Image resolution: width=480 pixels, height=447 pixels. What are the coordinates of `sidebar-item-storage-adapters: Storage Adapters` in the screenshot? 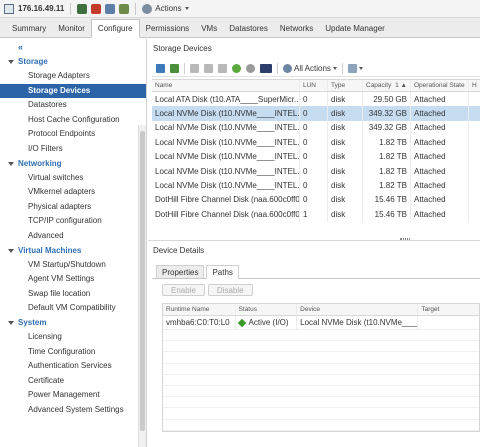 It's located at (73, 76).